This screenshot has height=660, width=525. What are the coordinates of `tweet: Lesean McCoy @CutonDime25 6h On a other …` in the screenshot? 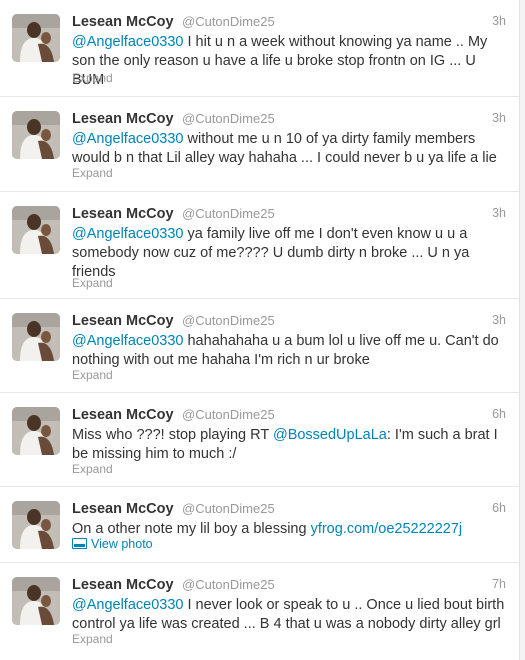 It's located at (260, 525).